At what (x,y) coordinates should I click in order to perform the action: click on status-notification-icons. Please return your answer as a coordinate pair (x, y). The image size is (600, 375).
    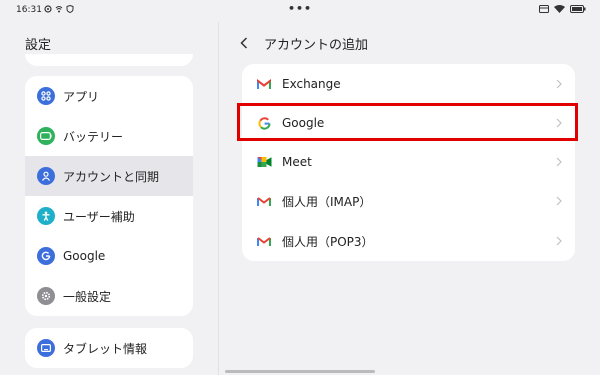
    Looking at the image, I should click on (59, 9).